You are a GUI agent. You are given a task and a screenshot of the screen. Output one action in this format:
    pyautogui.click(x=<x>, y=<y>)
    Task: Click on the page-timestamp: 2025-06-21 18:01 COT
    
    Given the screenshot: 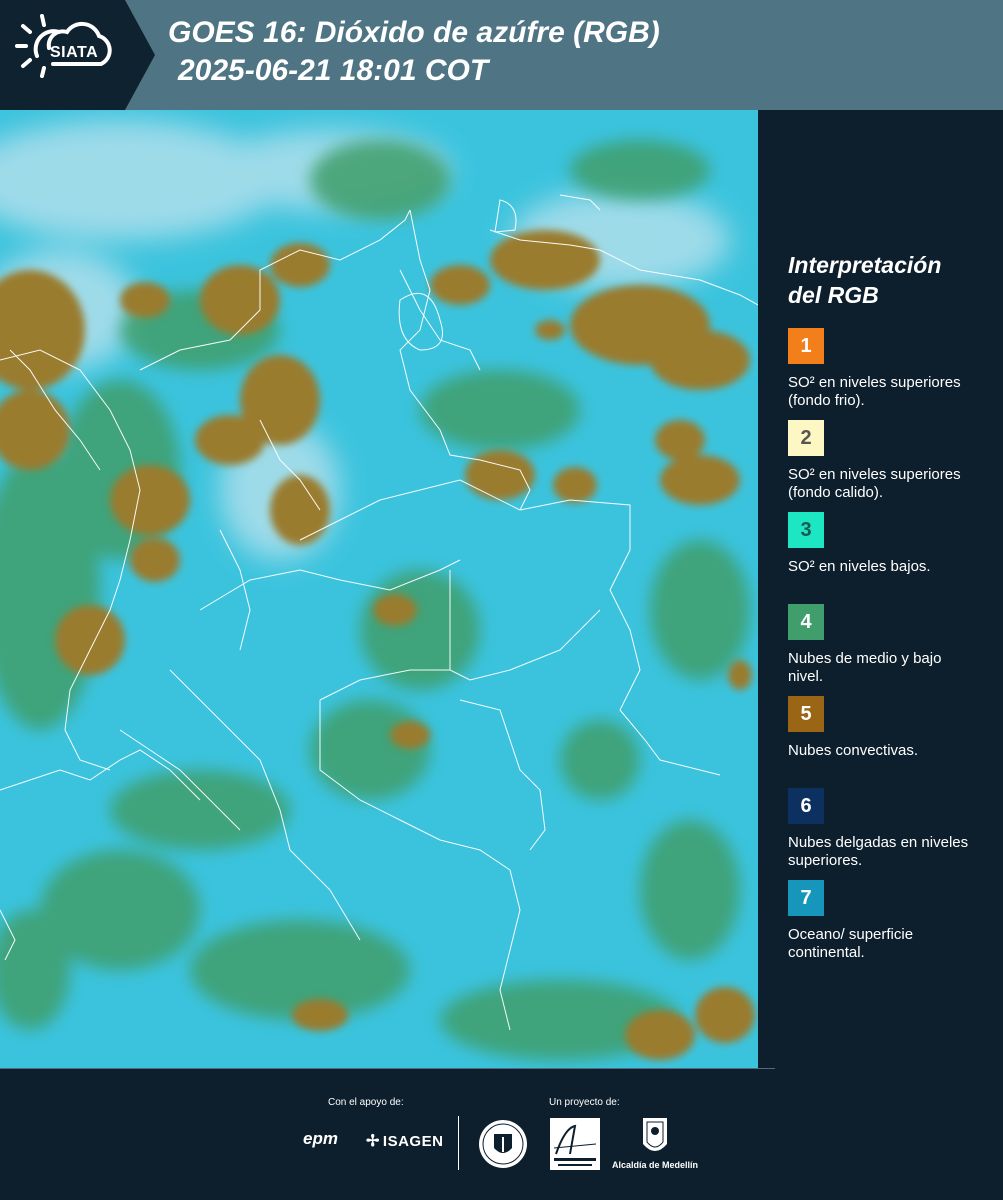 What is the action you would take?
    pyautogui.click(x=333, y=70)
    